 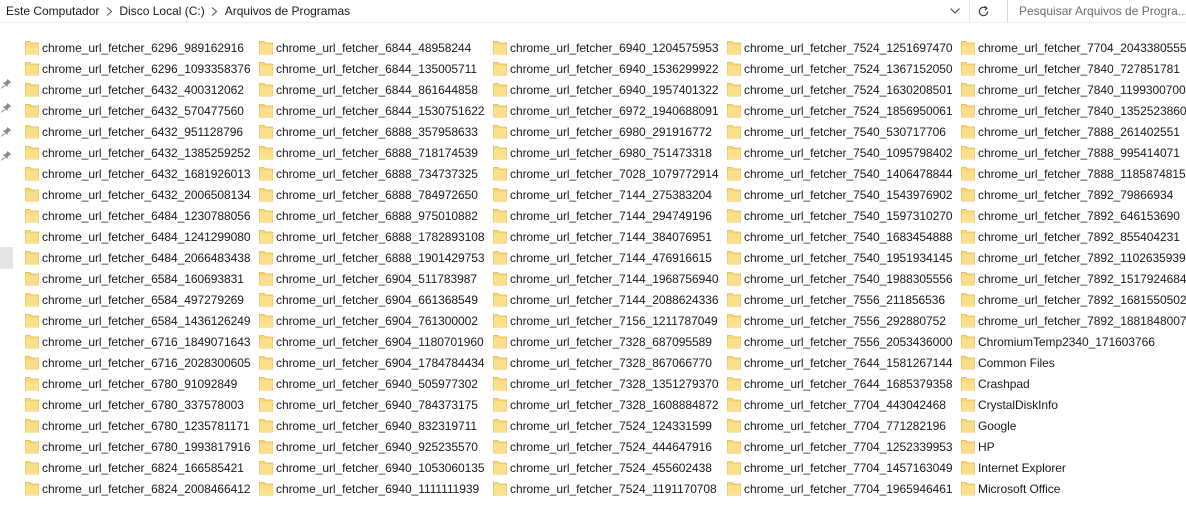 What do you see at coordinates (371, 152) in the screenshot?
I see `folder-item: chrome_url_fetcher_6888_718174539` at bounding box center [371, 152].